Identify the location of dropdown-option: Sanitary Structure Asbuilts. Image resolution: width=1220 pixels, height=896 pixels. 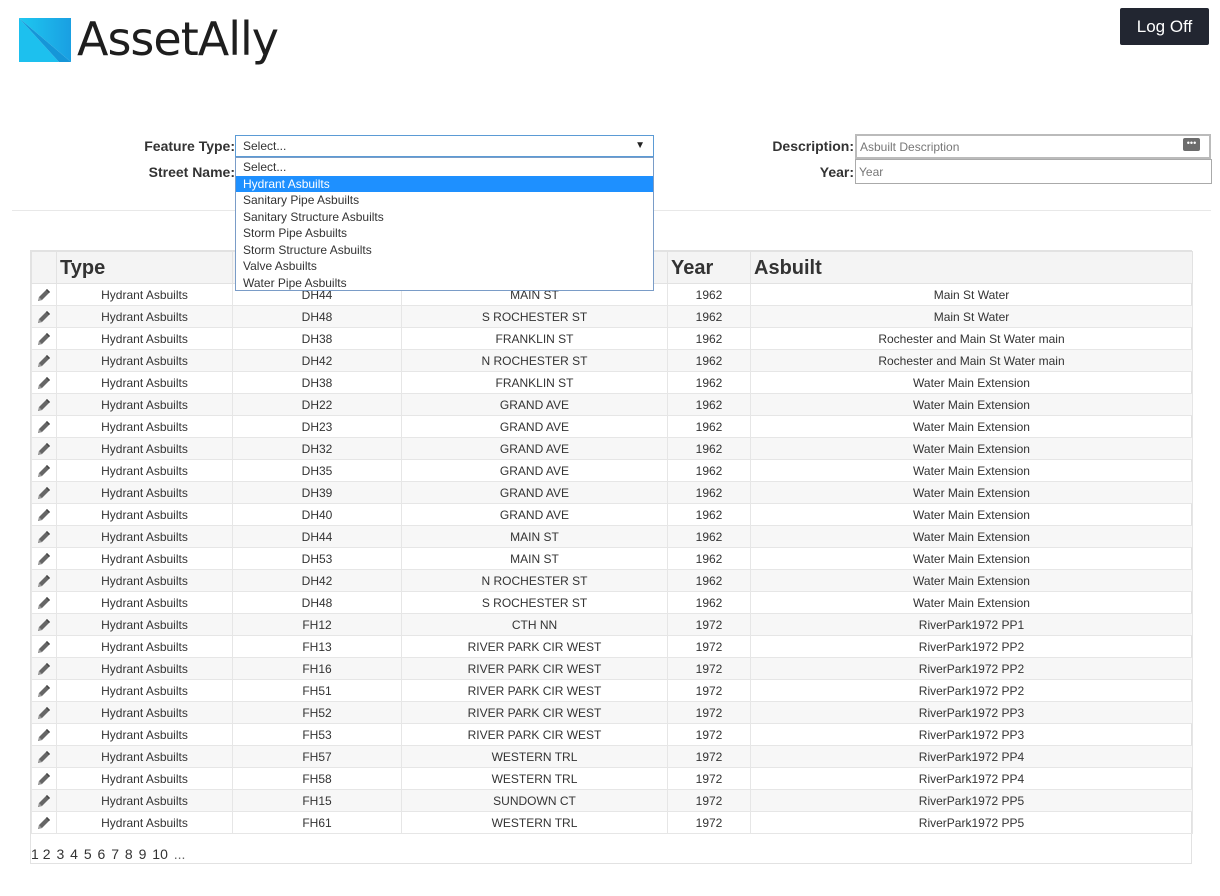
(444, 217).